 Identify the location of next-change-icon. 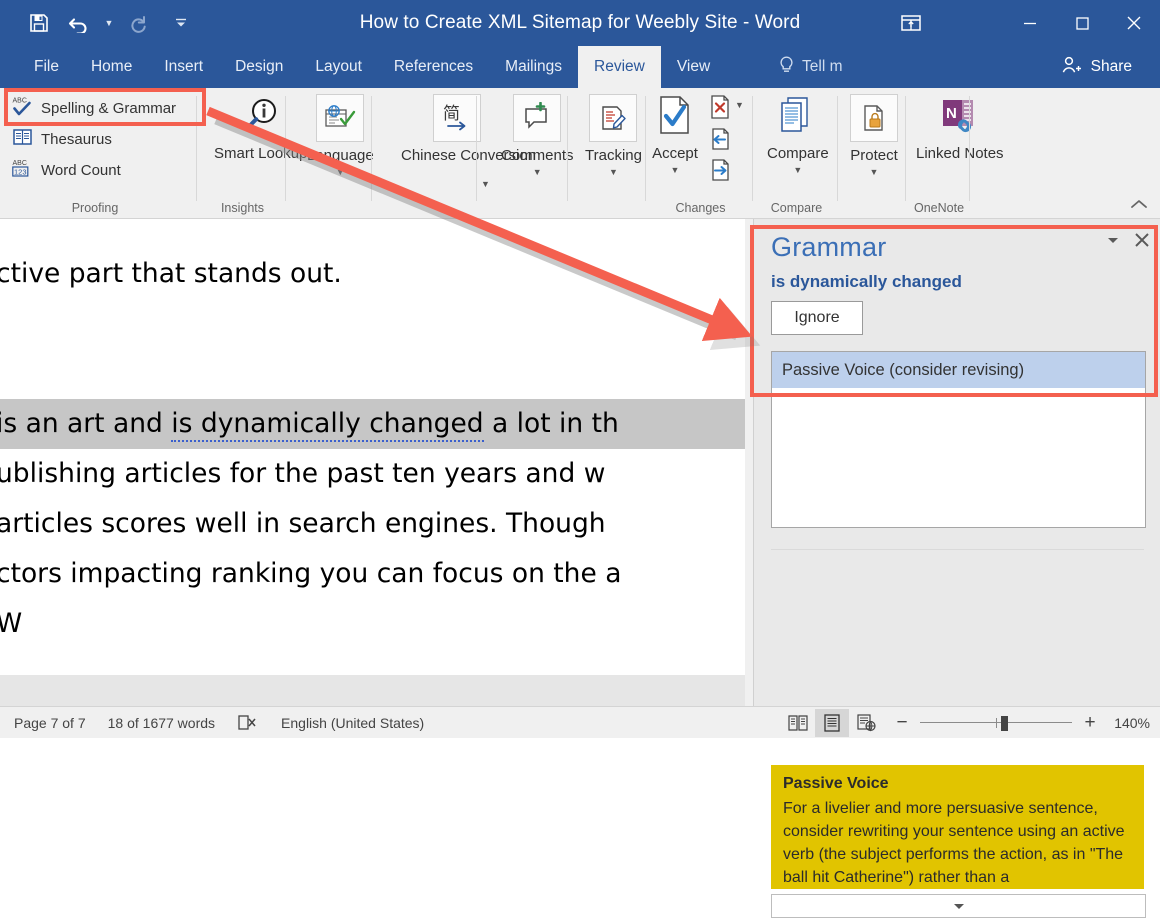
(726, 172).